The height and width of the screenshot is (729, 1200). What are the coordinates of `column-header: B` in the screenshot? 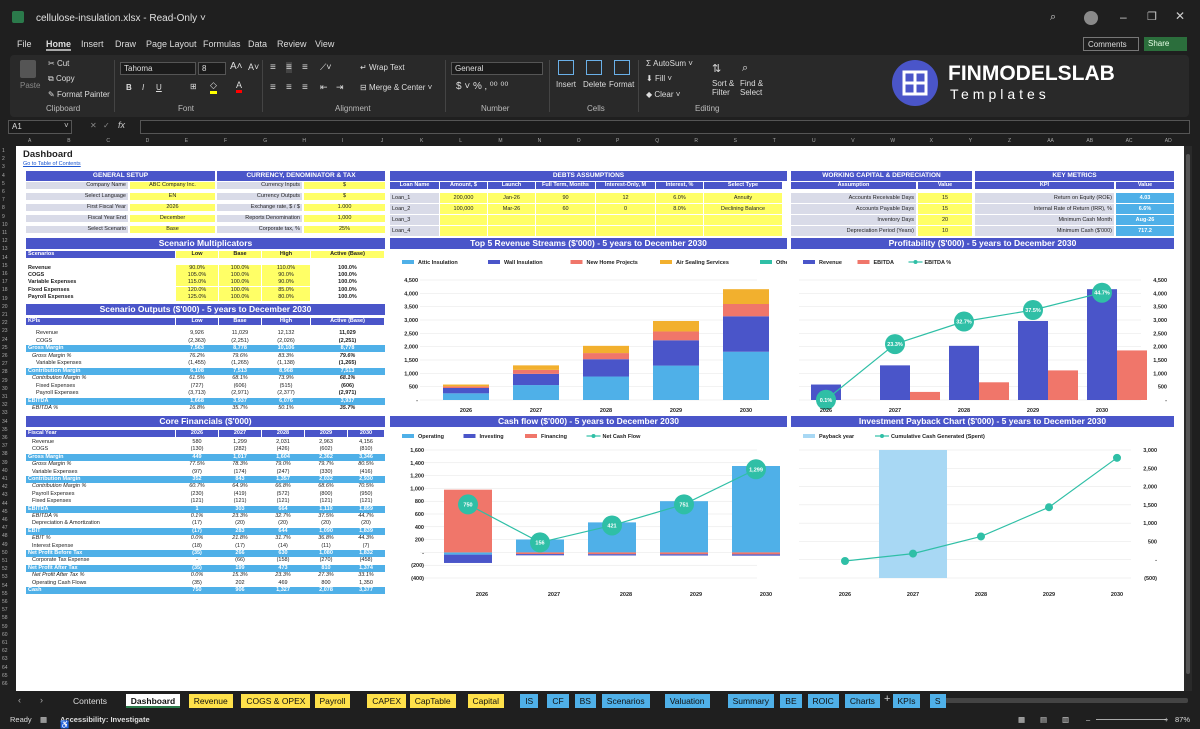 It's located at (68, 141).